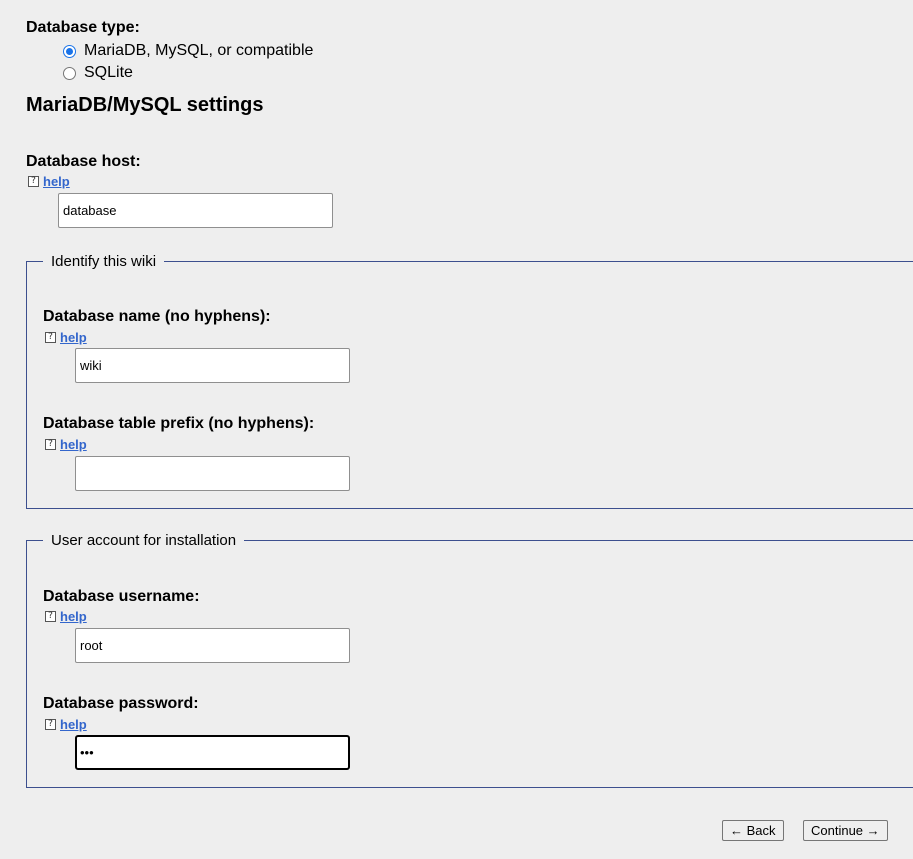 The height and width of the screenshot is (859, 913). I want to click on help-link-table-prefix: help, so click(73, 444).